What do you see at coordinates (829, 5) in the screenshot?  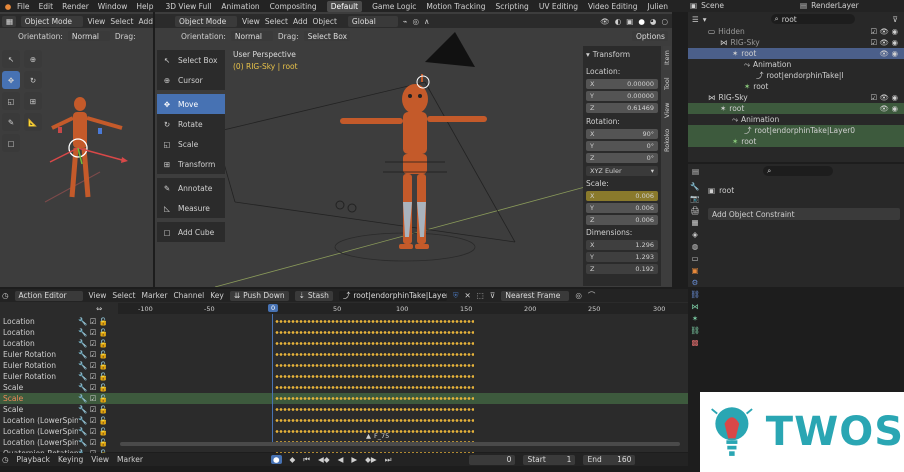 I see `view-layer-selector: ▤ RenderLayer` at bounding box center [829, 5].